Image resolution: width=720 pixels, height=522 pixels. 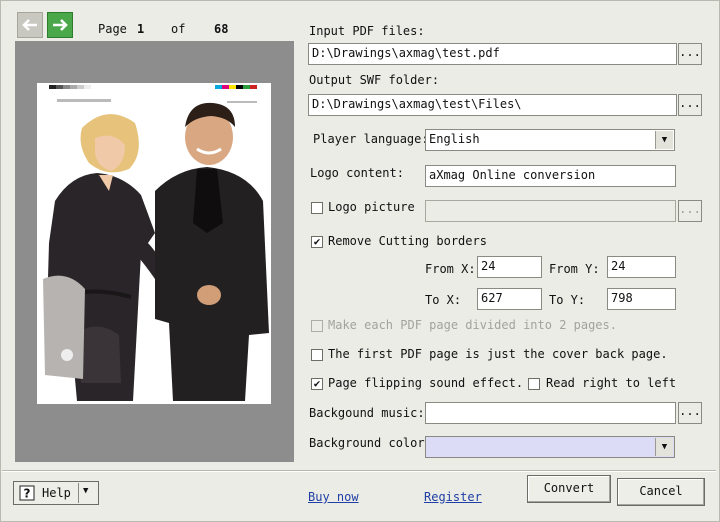 What do you see at coordinates (472, 325) in the screenshot?
I see `divide-pages-label: Make each PDF page divided into 2 pages.` at bounding box center [472, 325].